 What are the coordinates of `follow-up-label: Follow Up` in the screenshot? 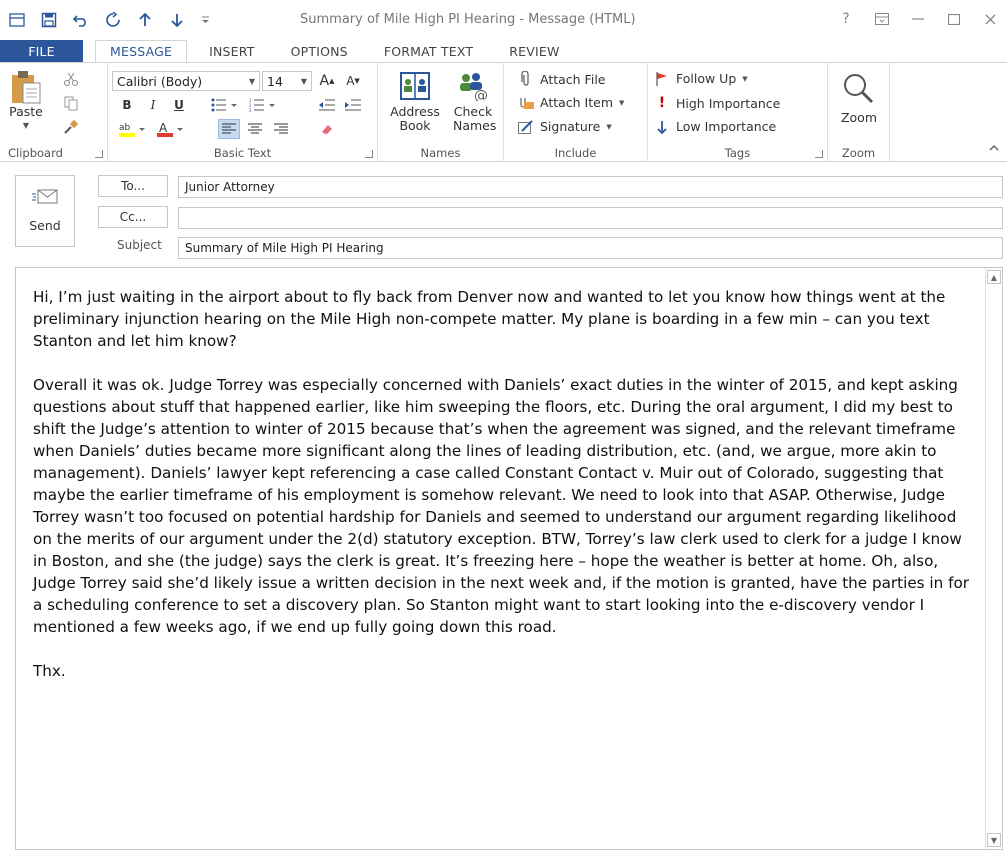 It's located at (706, 78).